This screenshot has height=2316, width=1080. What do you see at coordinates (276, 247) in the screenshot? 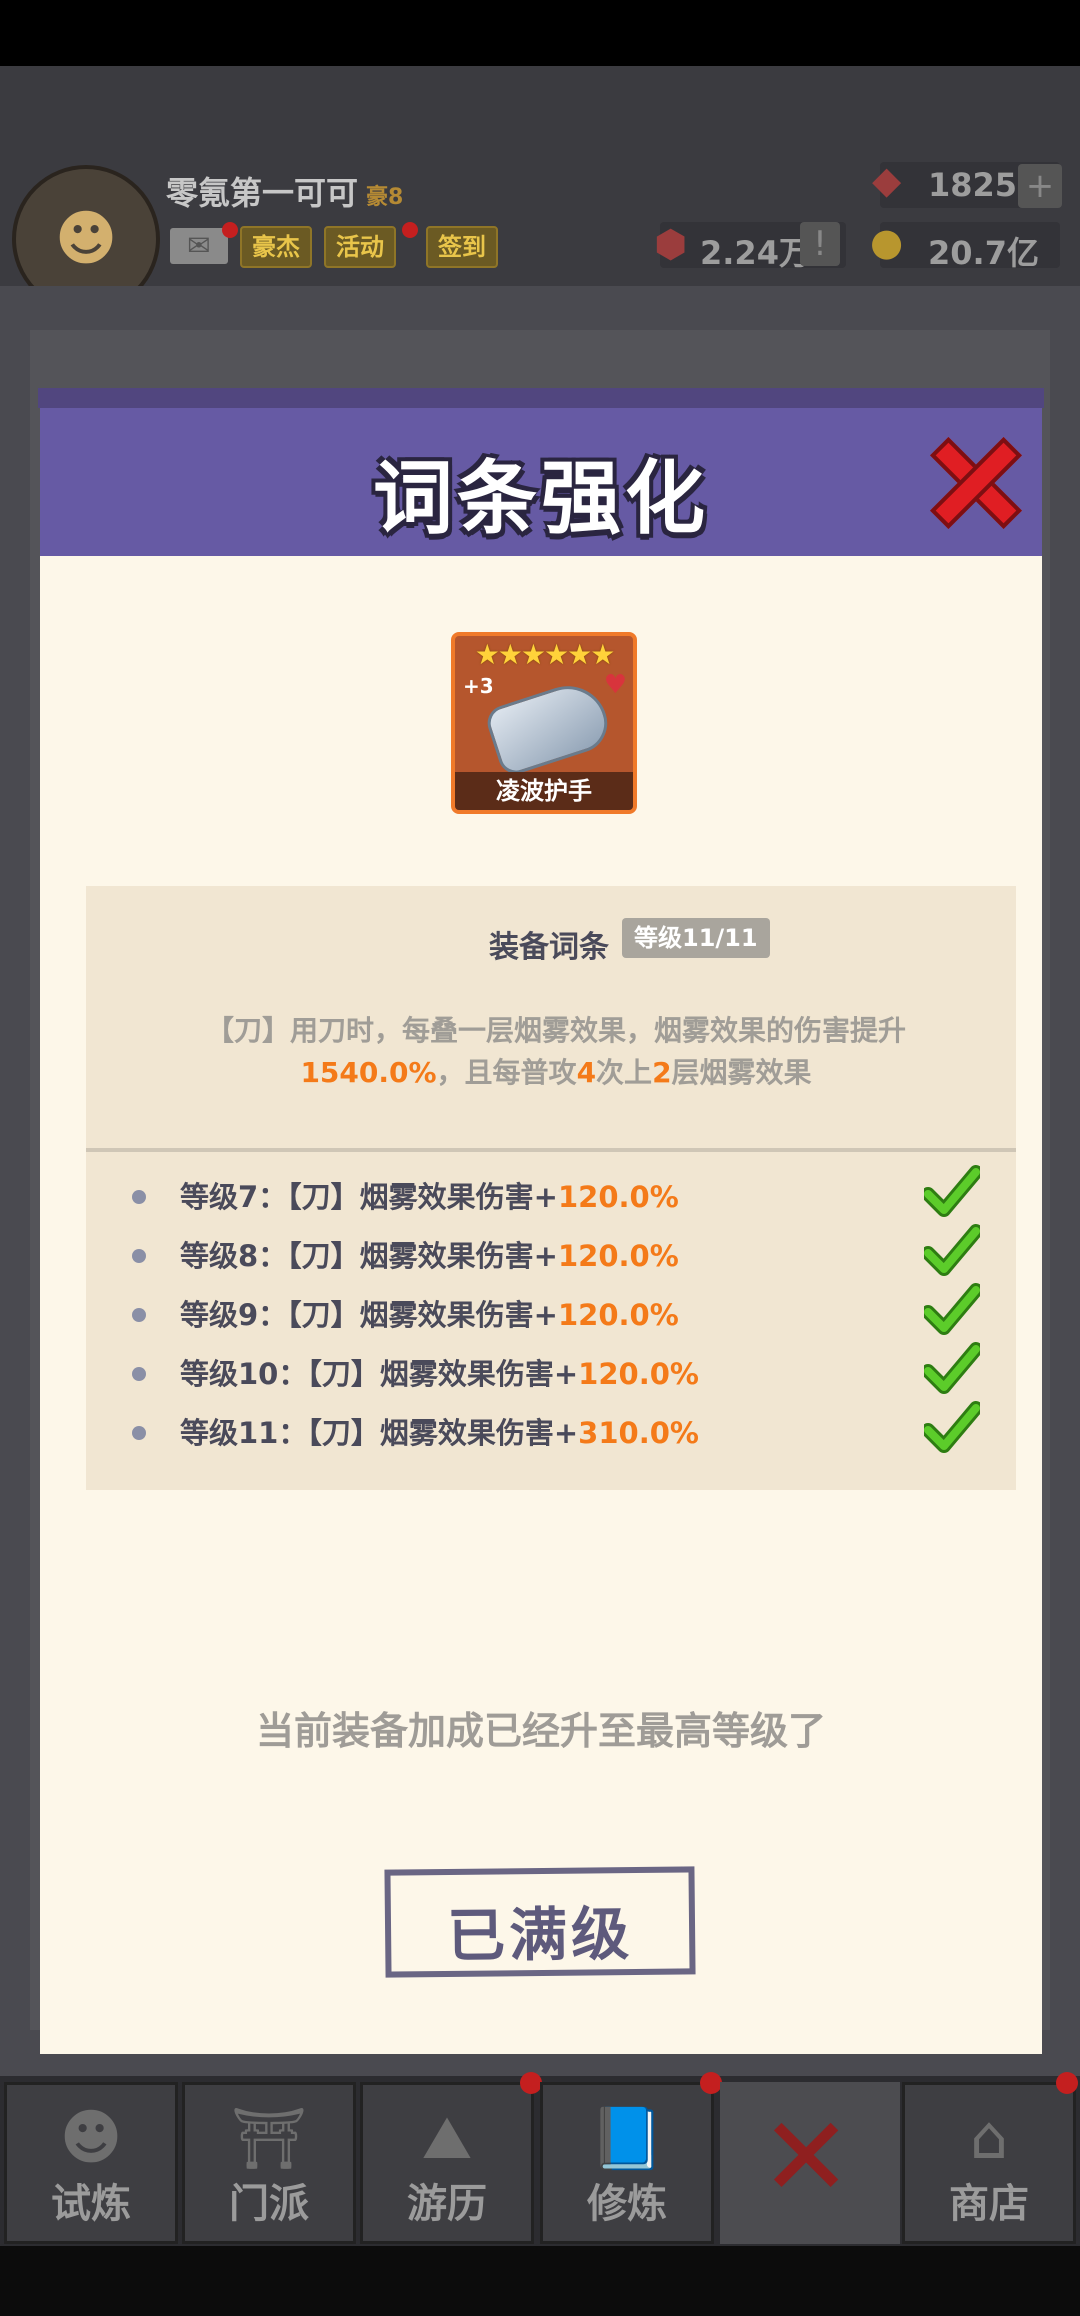
I see `chip-hero: 豪杰` at bounding box center [276, 247].